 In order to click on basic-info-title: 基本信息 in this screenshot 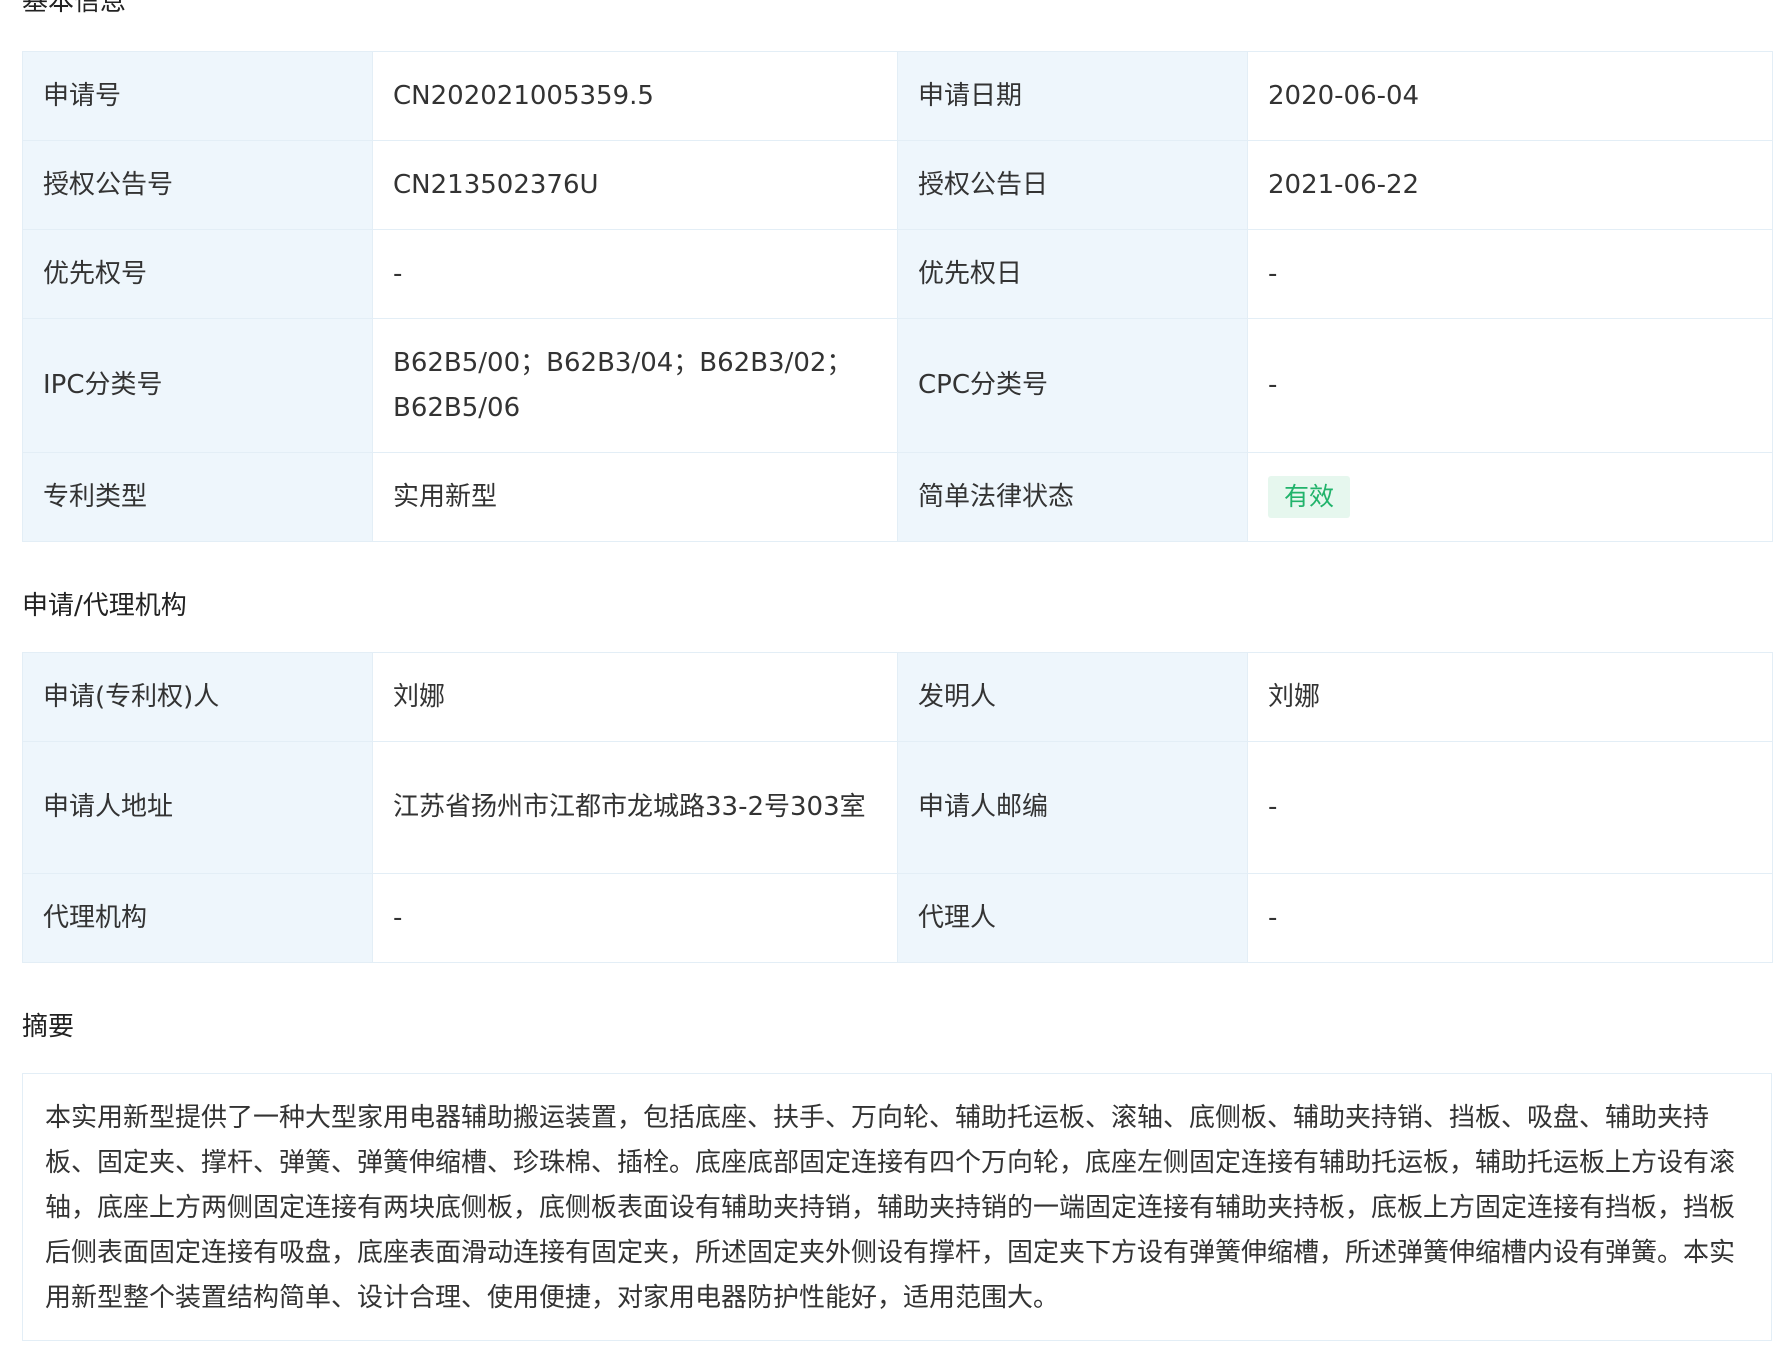, I will do `click(74, 8)`.